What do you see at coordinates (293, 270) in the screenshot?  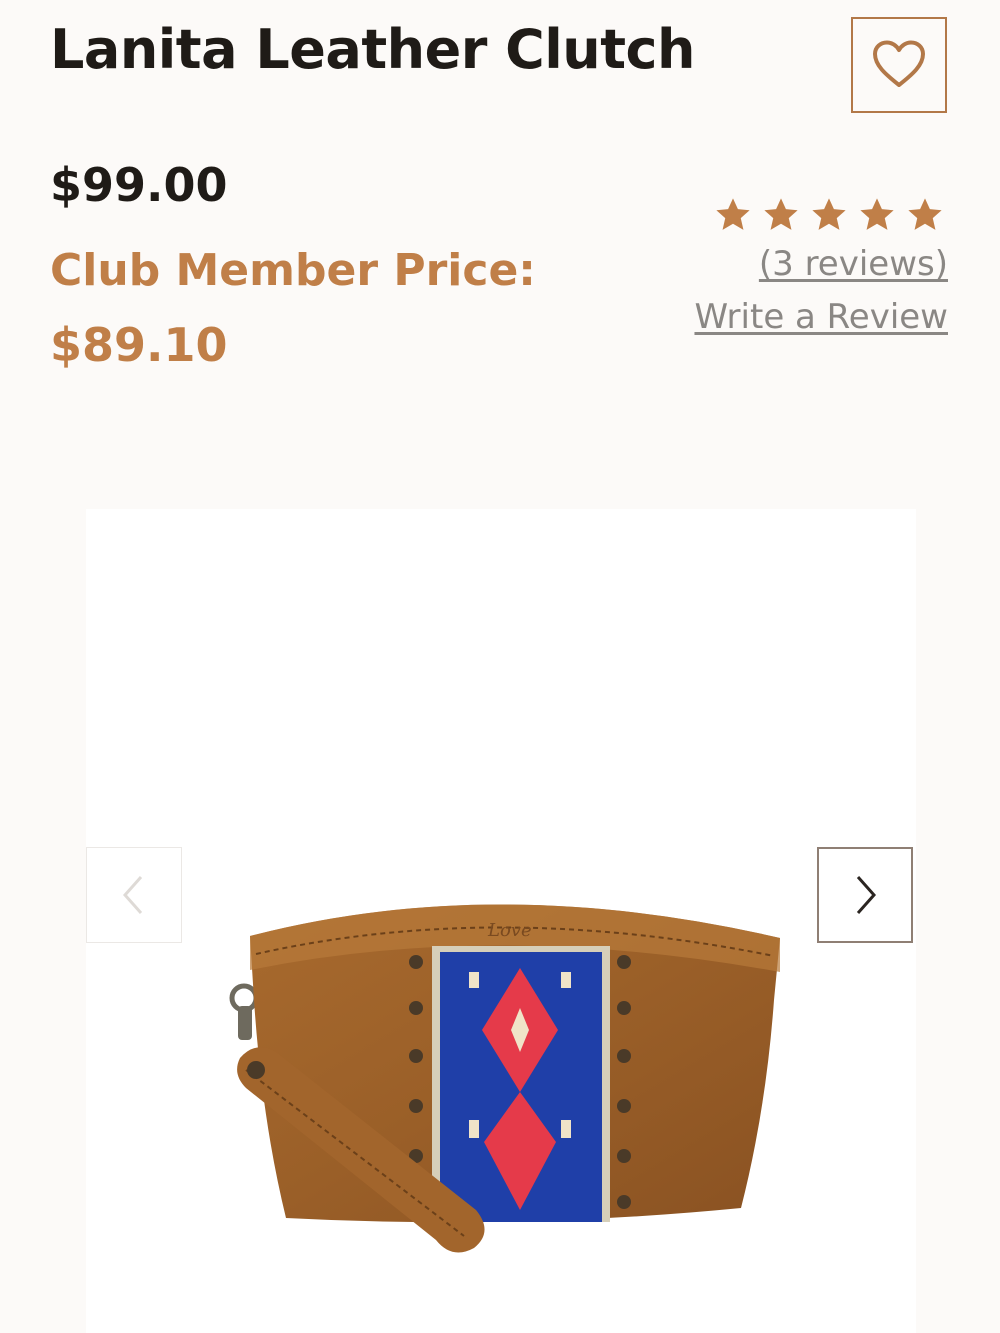 I see `club-member-price-label: Club Member Price:` at bounding box center [293, 270].